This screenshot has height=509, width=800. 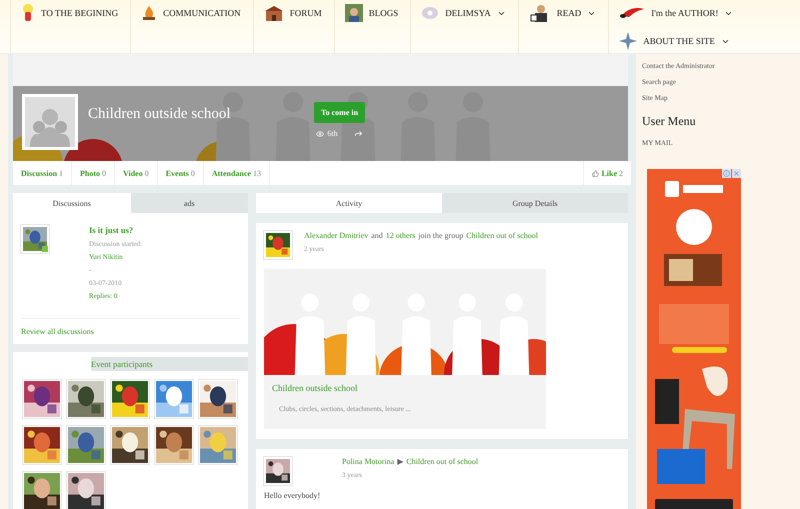 What do you see at coordinates (192, 13) in the screenshot?
I see `nav-item: COMMUNICATION` at bounding box center [192, 13].